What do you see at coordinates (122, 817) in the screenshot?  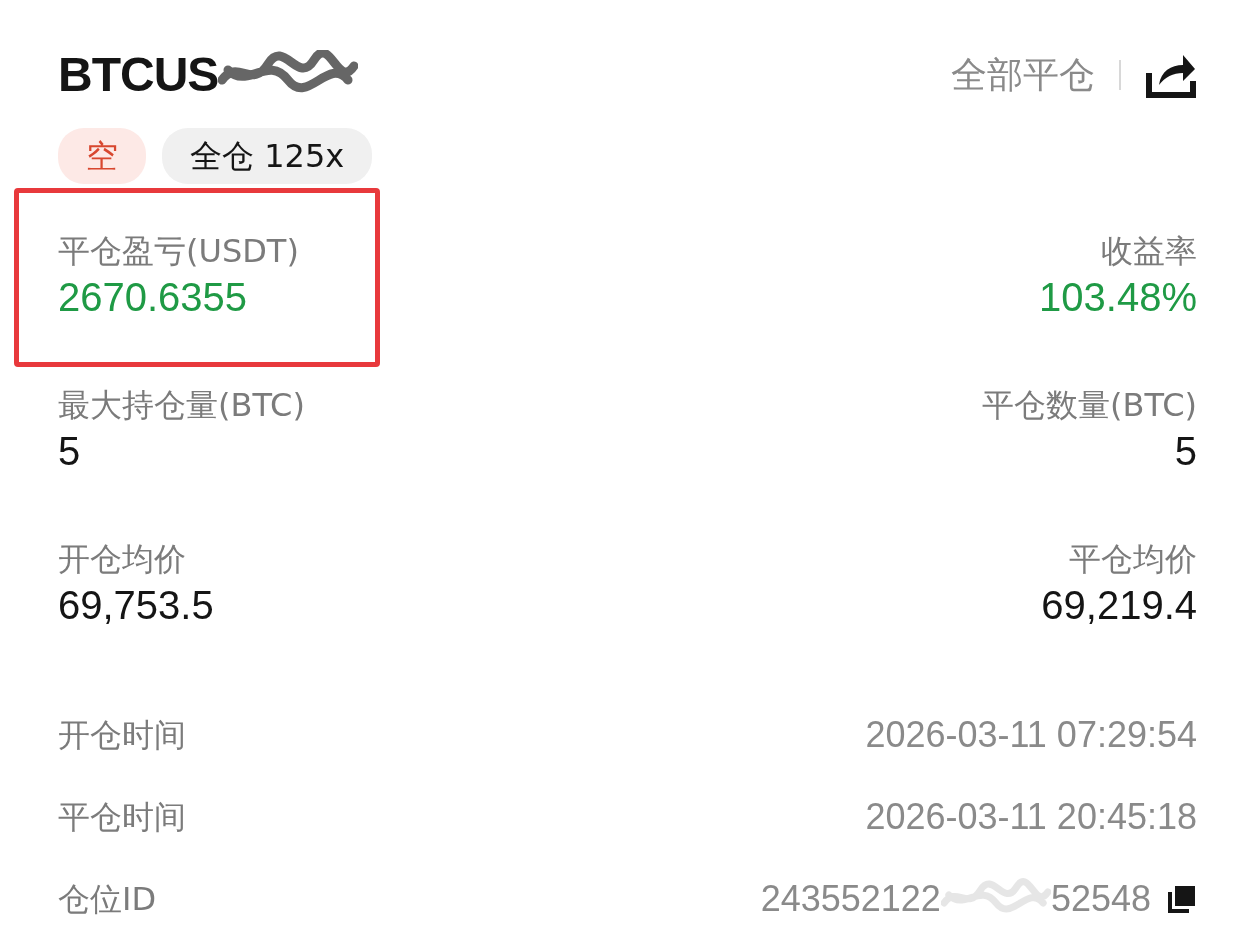 I see `detail-label: 平仓时间` at bounding box center [122, 817].